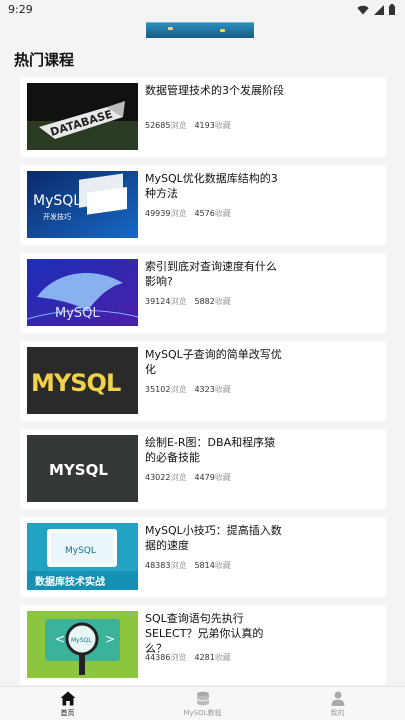 This screenshot has height=720, width=405. What do you see at coordinates (204, 213) in the screenshot?
I see `fav-count: 4576` at bounding box center [204, 213].